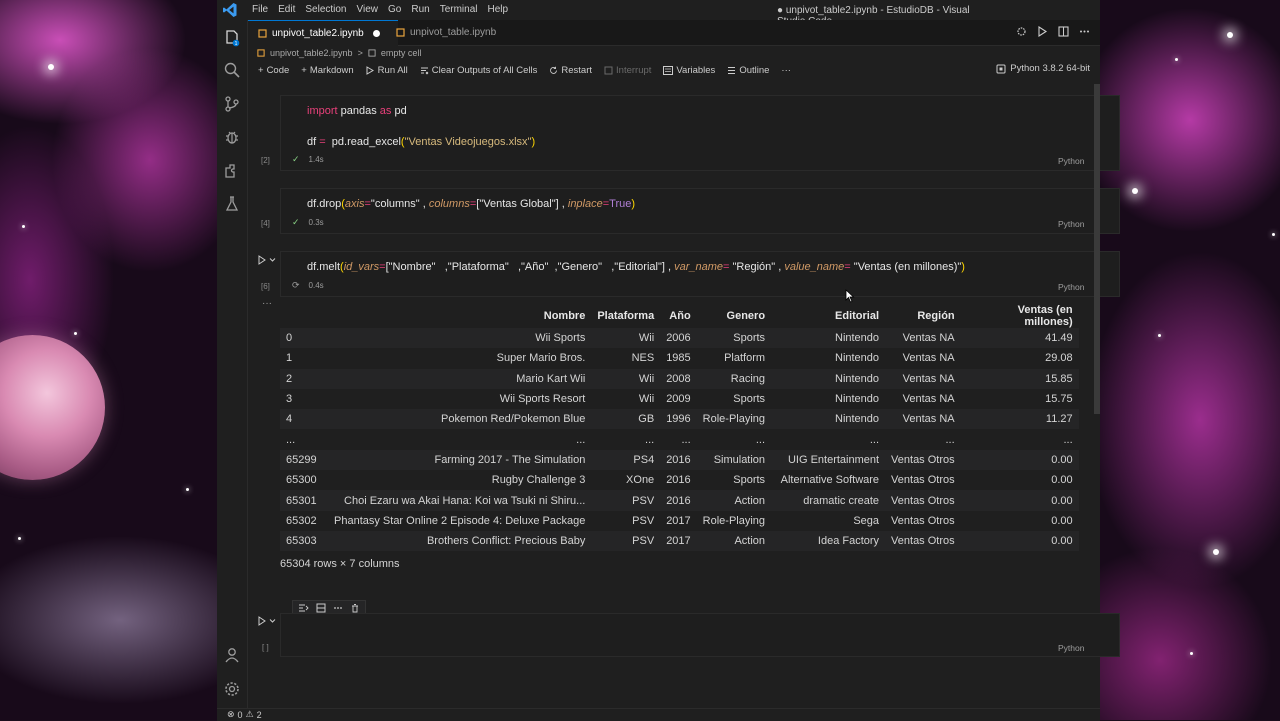 This screenshot has height=721, width=1280. What do you see at coordinates (533, 142) in the screenshot?
I see `paren: )` at bounding box center [533, 142].